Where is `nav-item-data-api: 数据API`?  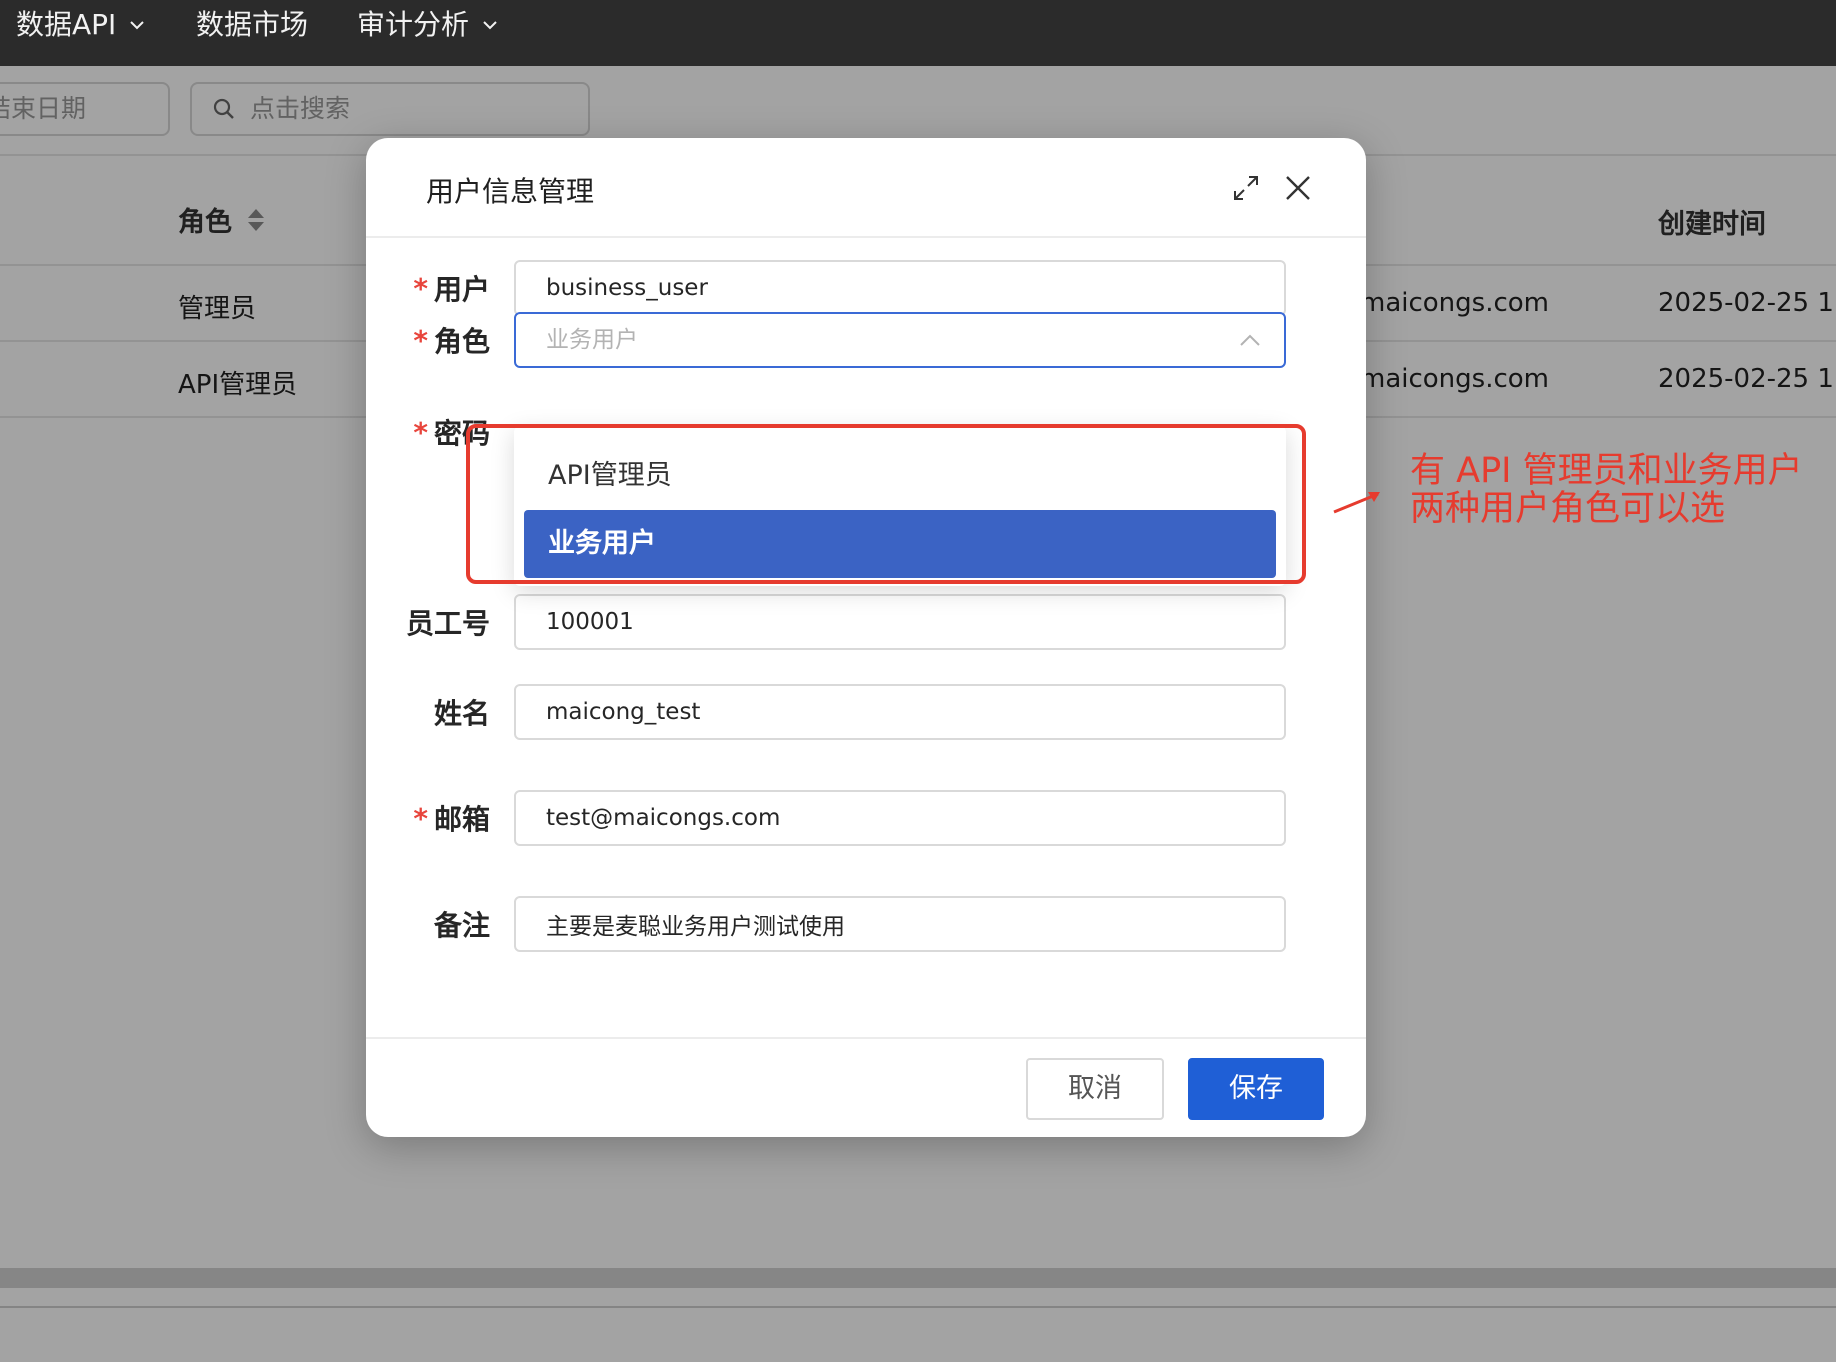
nav-item-data-api: 数据API is located at coordinates (81, 25).